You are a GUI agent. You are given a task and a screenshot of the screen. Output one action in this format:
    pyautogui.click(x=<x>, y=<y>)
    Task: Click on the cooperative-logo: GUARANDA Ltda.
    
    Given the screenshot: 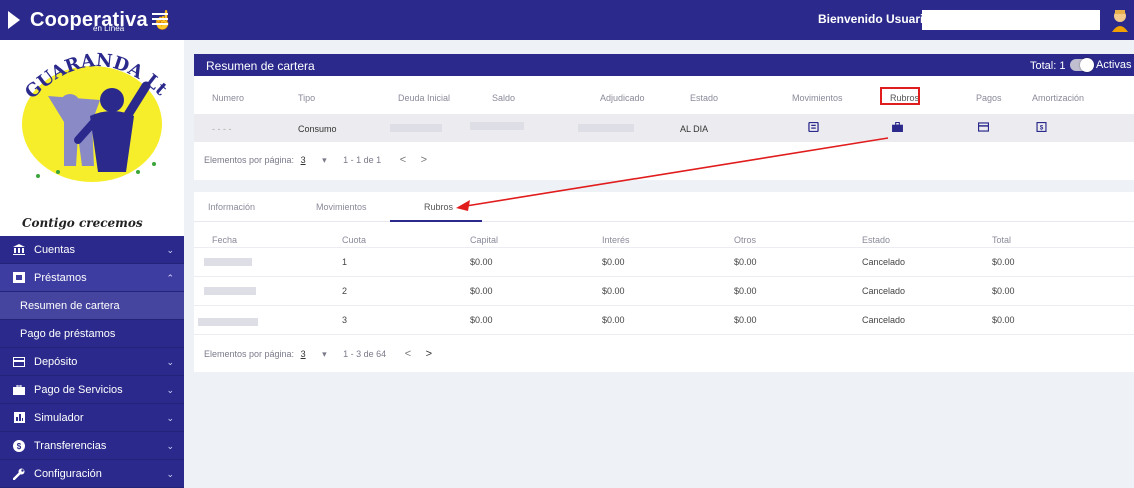 What is the action you would take?
    pyautogui.click(x=92, y=119)
    